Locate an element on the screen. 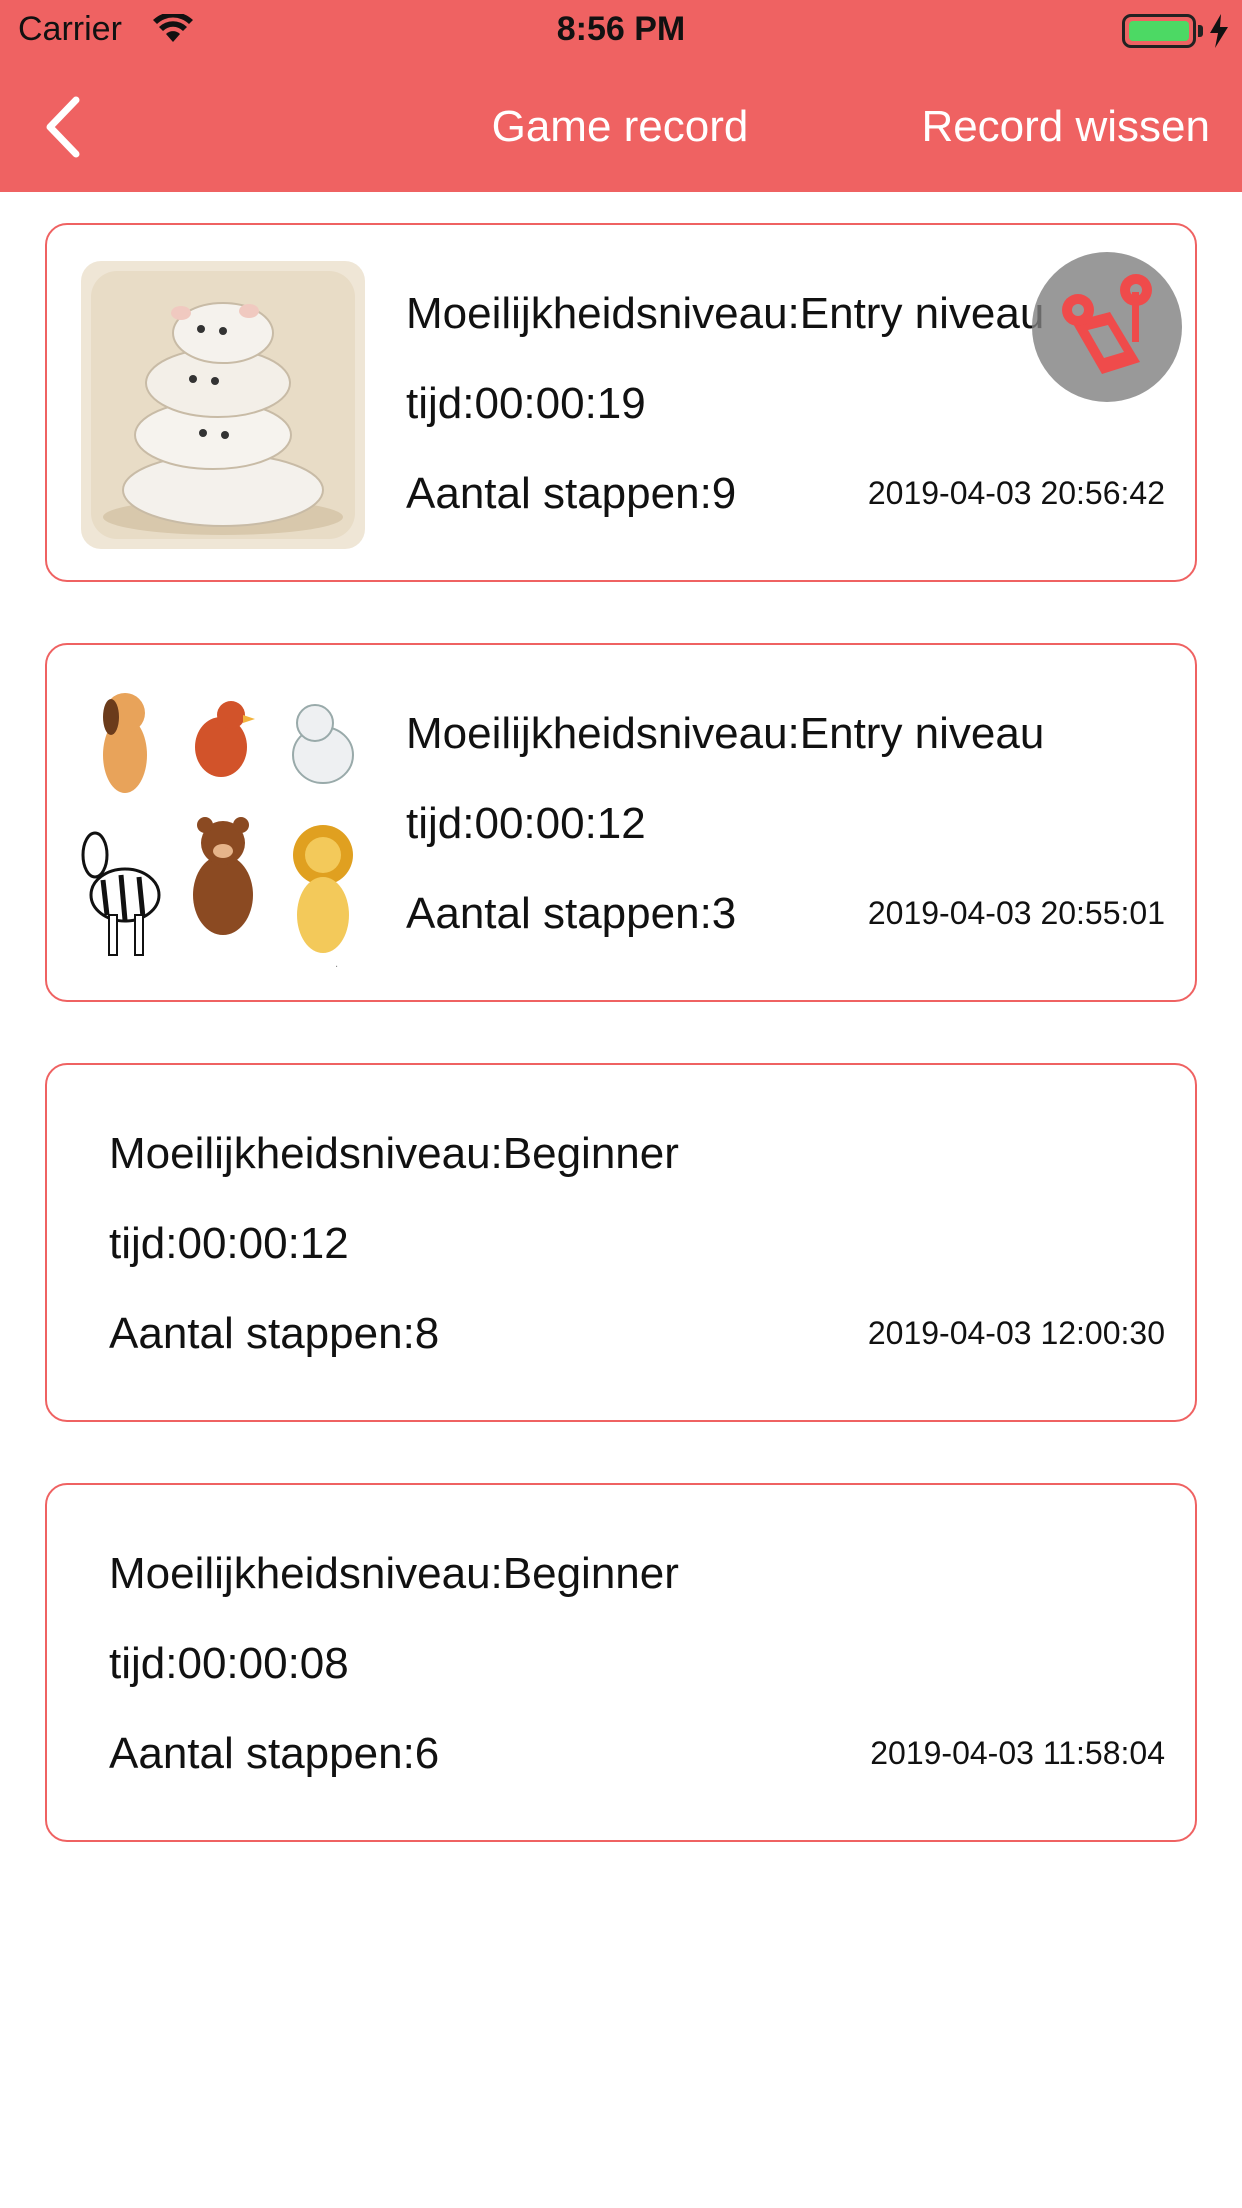 The width and height of the screenshot is (1242, 2208). chevron-left-icon is located at coordinates (66, 127).